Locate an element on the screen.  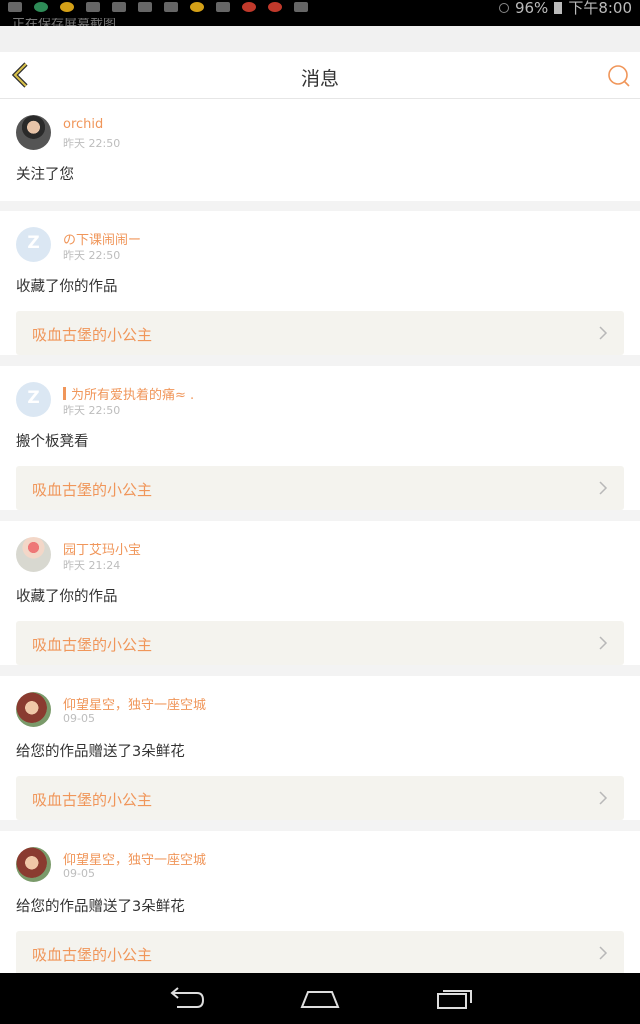
message-header: の下课闹闹ー 昨天 22:50 is located at coordinates (320, 238).